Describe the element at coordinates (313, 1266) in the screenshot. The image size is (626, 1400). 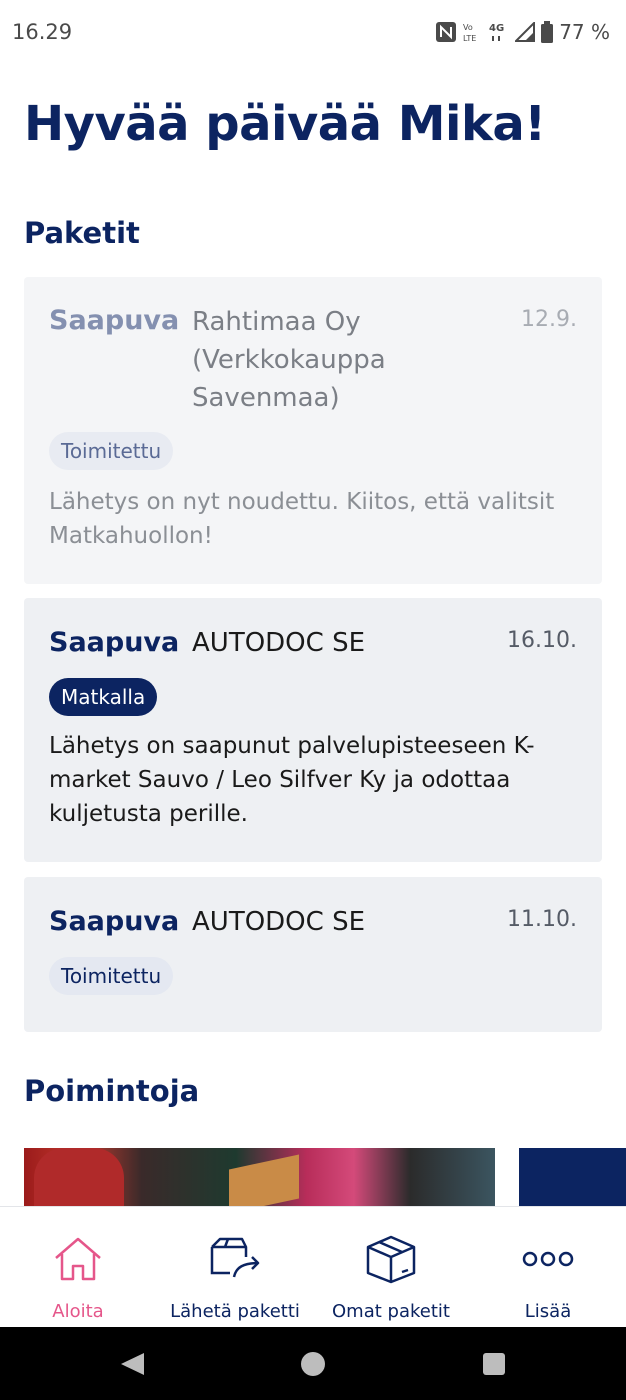
I see `bottom-nav: Aloita Lähetä paketti Omat paketit Lisää` at that location.